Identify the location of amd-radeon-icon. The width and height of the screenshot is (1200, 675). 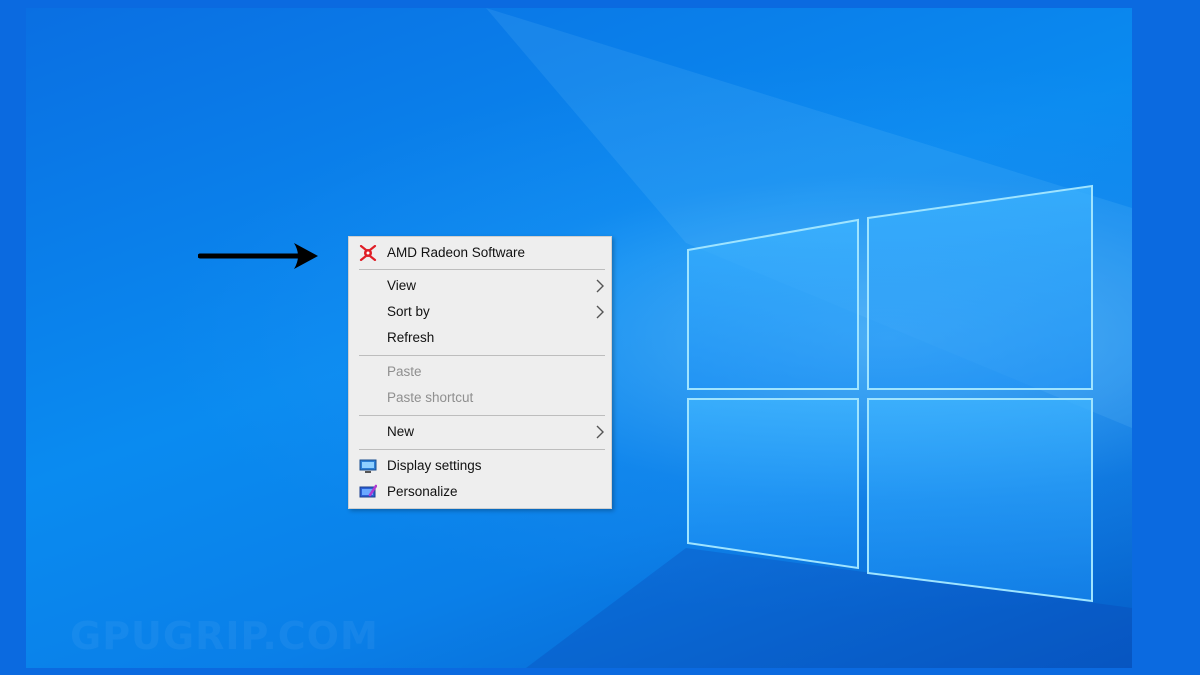
(368, 253).